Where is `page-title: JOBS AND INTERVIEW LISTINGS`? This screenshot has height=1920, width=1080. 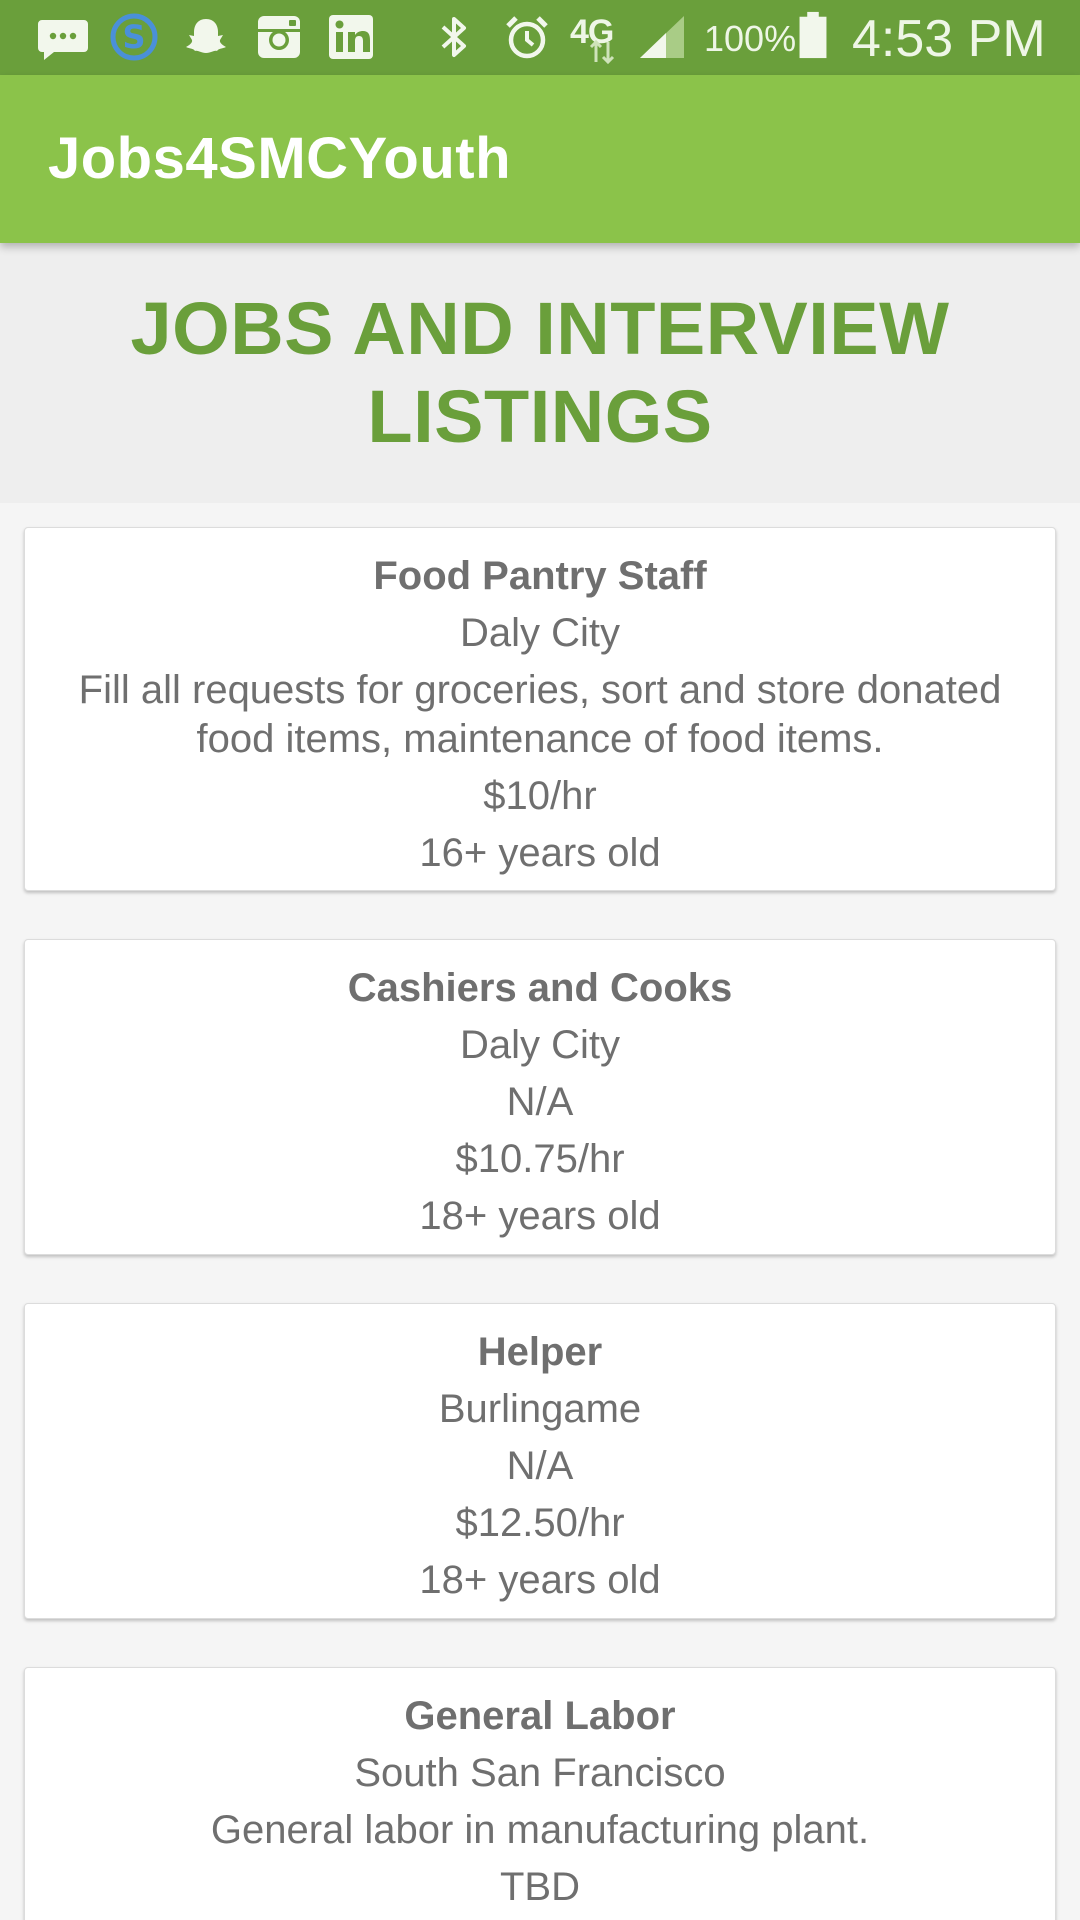 page-title: JOBS AND INTERVIEW LISTINGS is located at coordinates (540, 372).